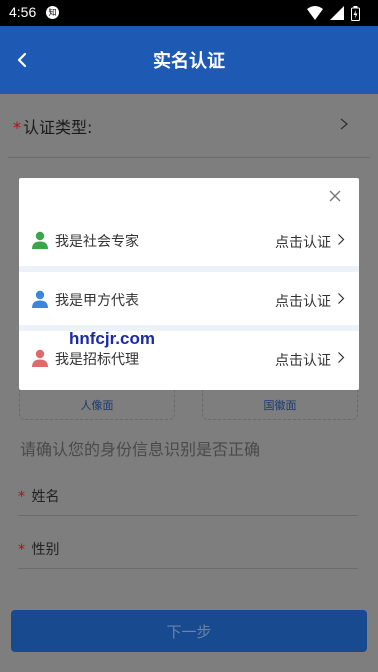 The width and height of the screenshot is (378, 672). Describe the element at coordinates (97, 301) in the screenshot. I see `option-label: 我是甲方代表` at that location.